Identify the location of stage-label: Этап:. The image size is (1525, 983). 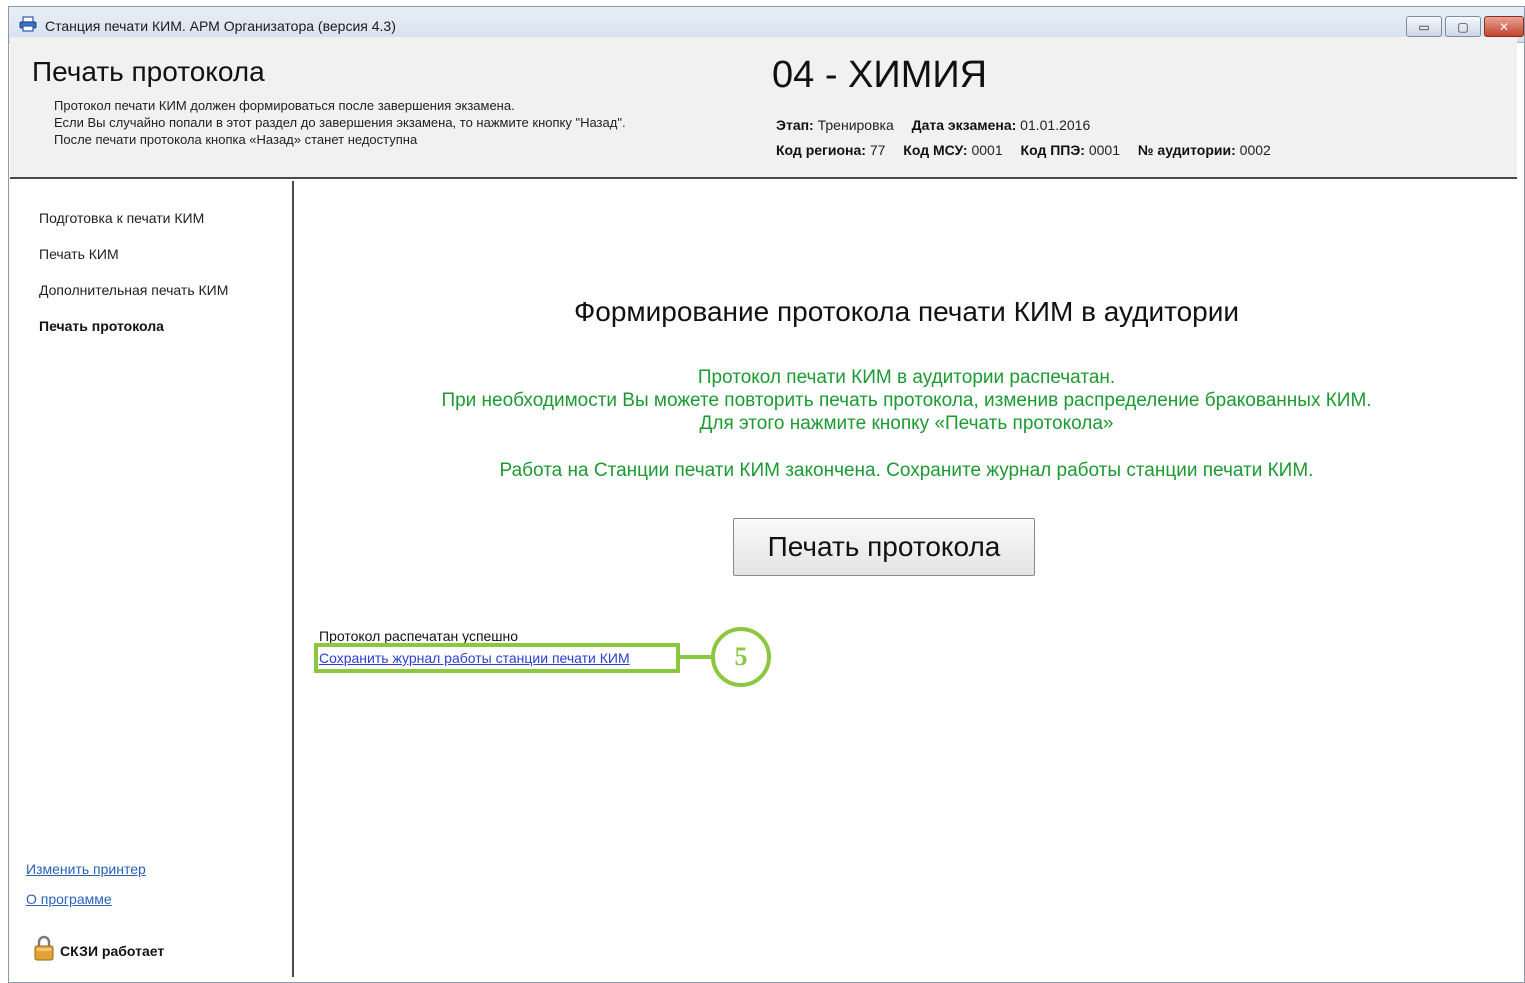
(795, 125).